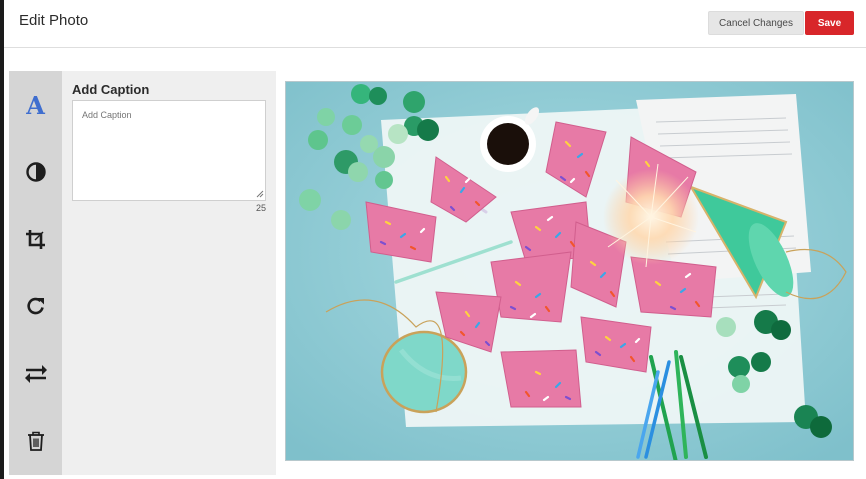  I want to click on character-count: 25, so click(260, 208).